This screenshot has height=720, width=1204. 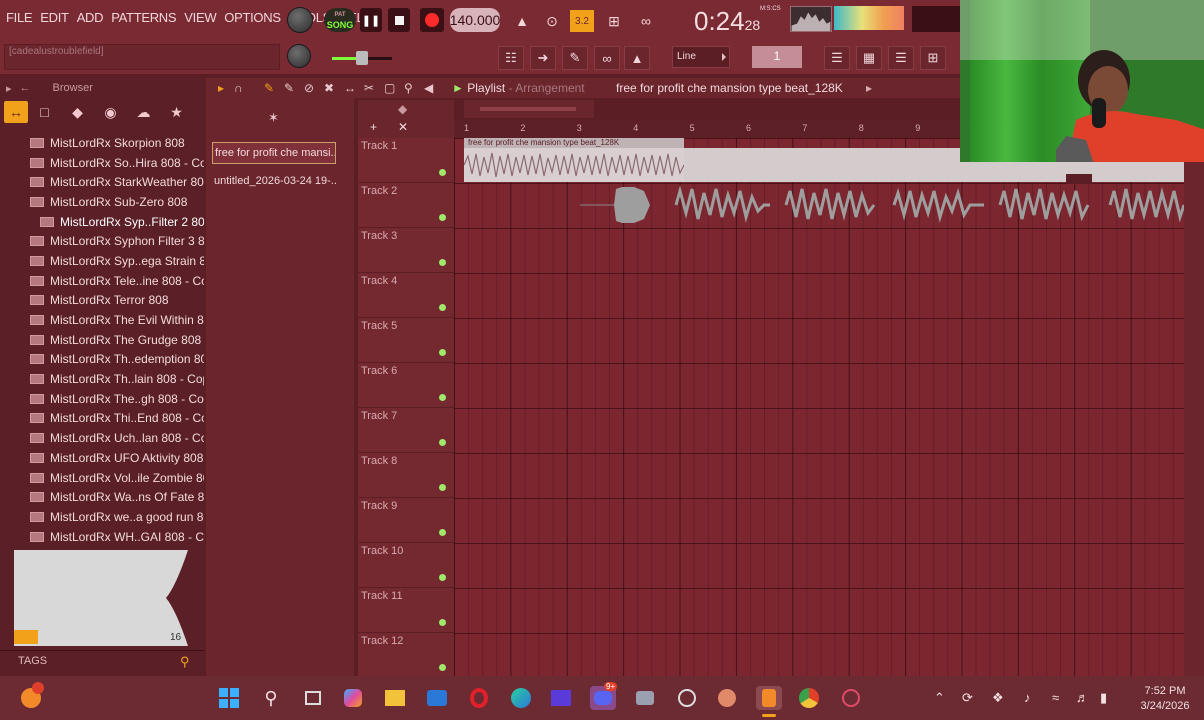 I want to click on step-input: 1, so click(x=777, y=57).